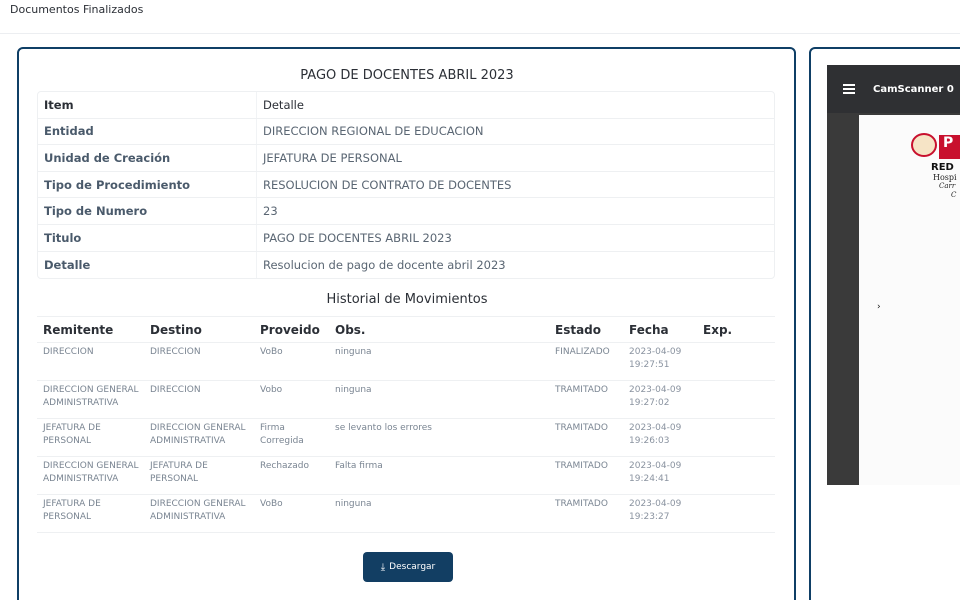 Image resolution: width=960 pixels, height=600 pixels. I want to click on detail-value: 23, so click(267, 211).